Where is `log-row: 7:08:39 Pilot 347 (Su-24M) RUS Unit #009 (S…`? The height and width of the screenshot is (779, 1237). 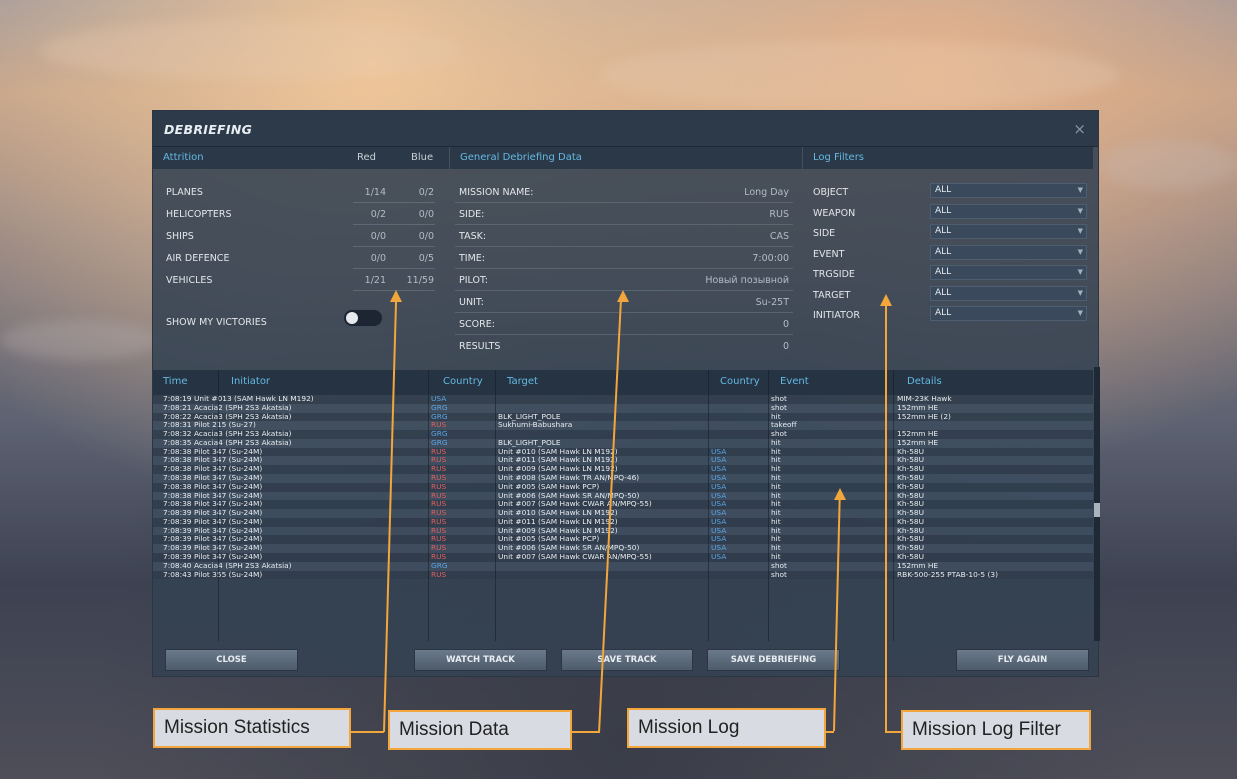
log-row: 7:08:39 Pilot 347 (Su-24M) RUS Unit #009 (S… is located at coordinates (623, 531).